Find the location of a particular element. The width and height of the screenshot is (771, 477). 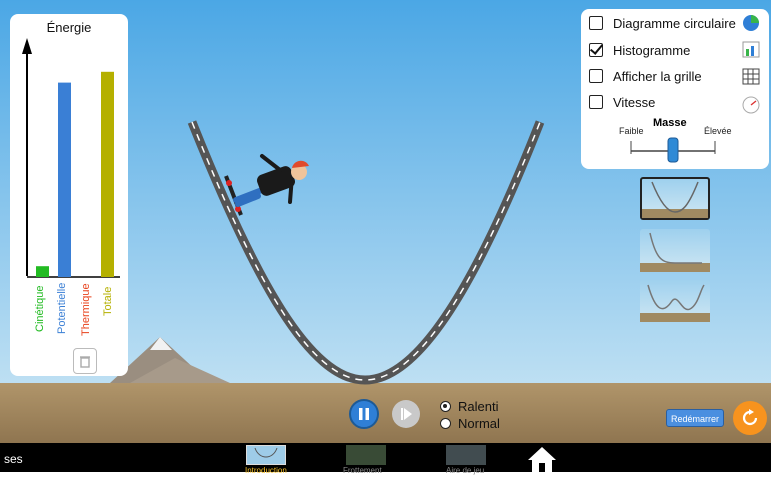

speedometer-icon is located at coordinates (751, 105).